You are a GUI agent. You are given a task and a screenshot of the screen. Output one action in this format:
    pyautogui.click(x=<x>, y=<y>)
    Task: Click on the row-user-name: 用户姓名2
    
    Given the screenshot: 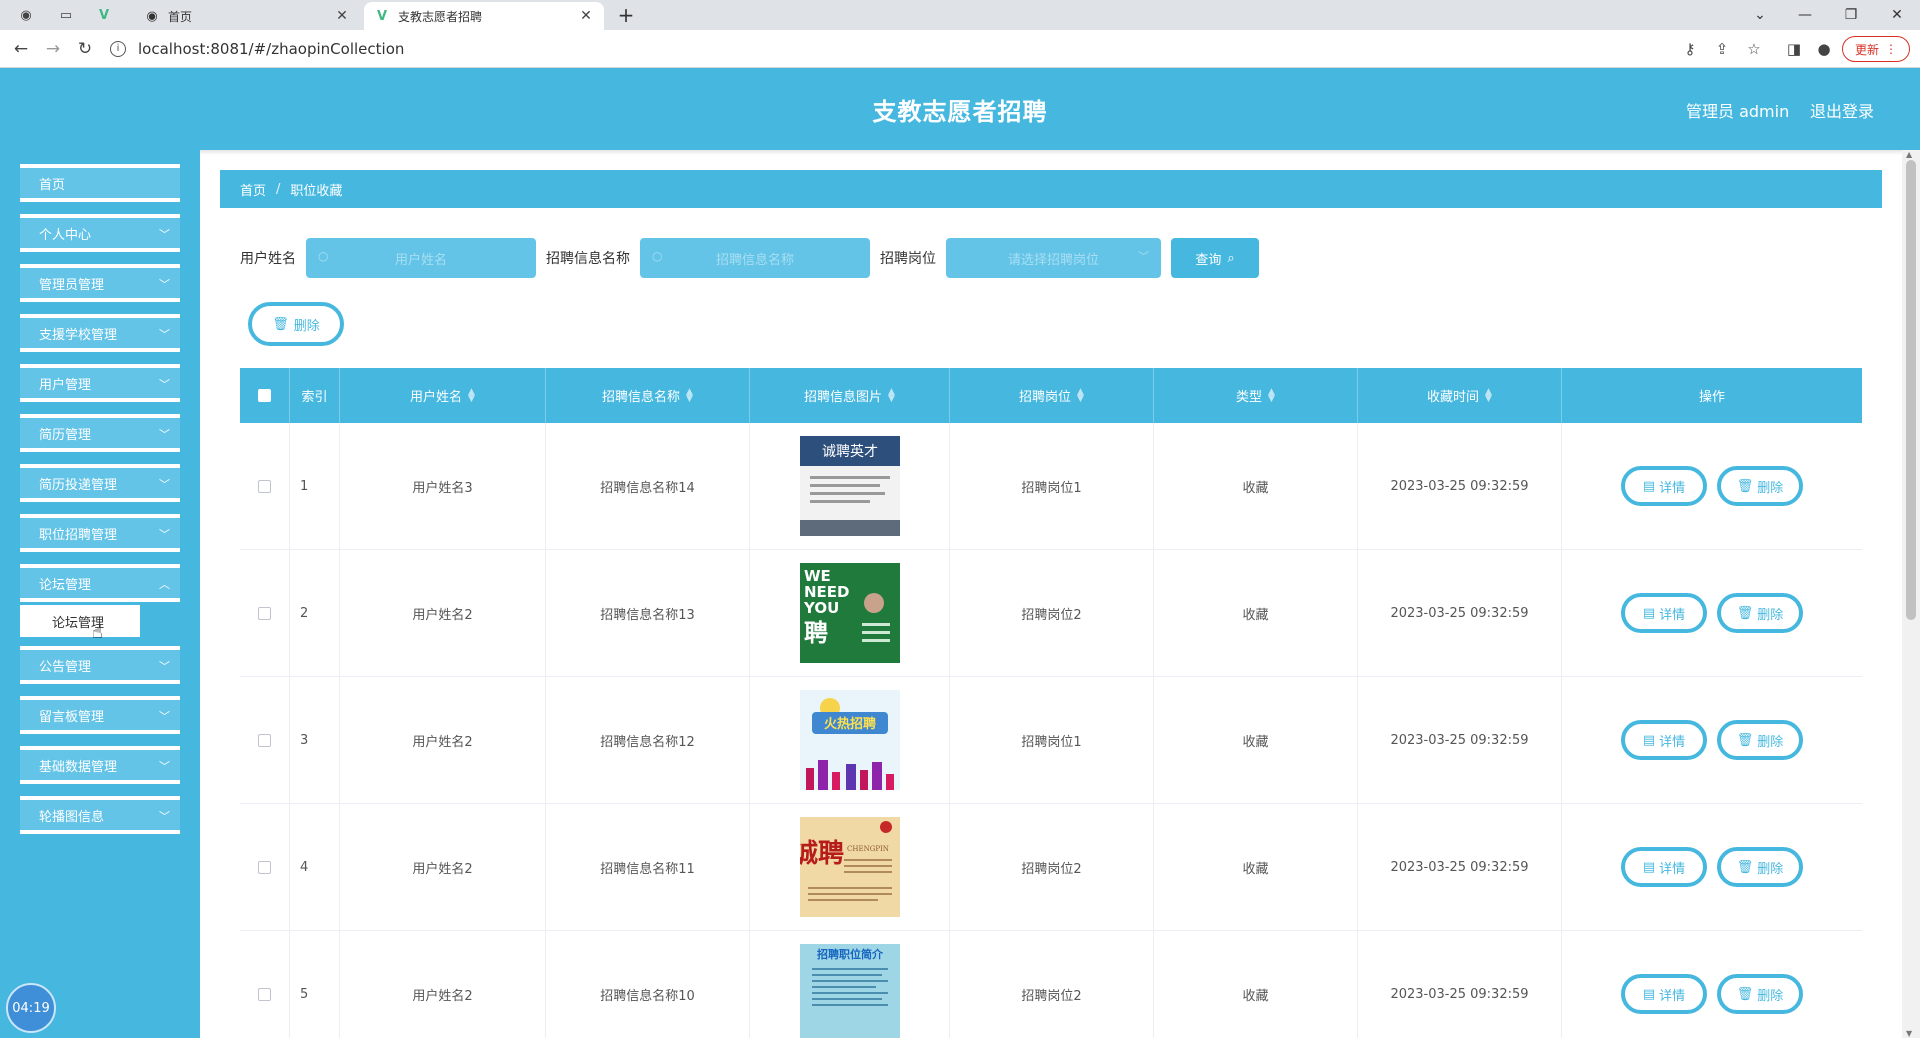 What is the action you would take?
    pyautogui.click(x=443, y=613)
    